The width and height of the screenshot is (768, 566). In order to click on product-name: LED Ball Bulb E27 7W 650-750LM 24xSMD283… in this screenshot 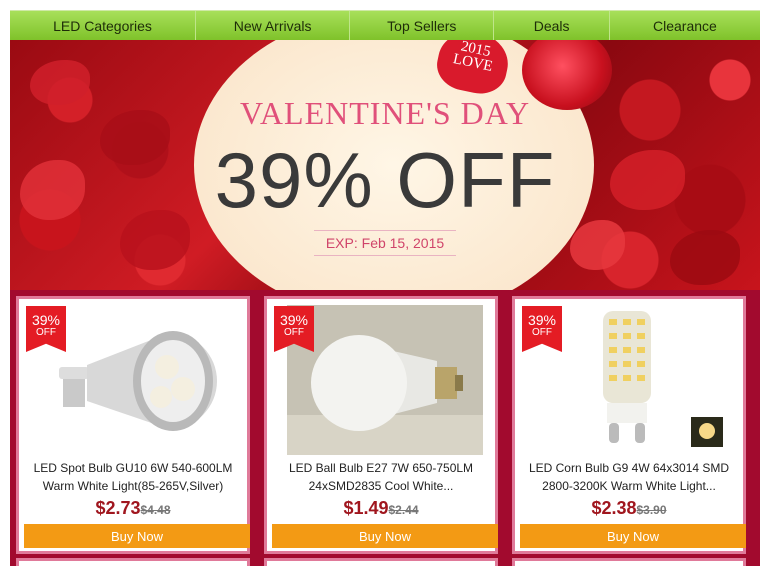, I will do `click(381, 477)`.